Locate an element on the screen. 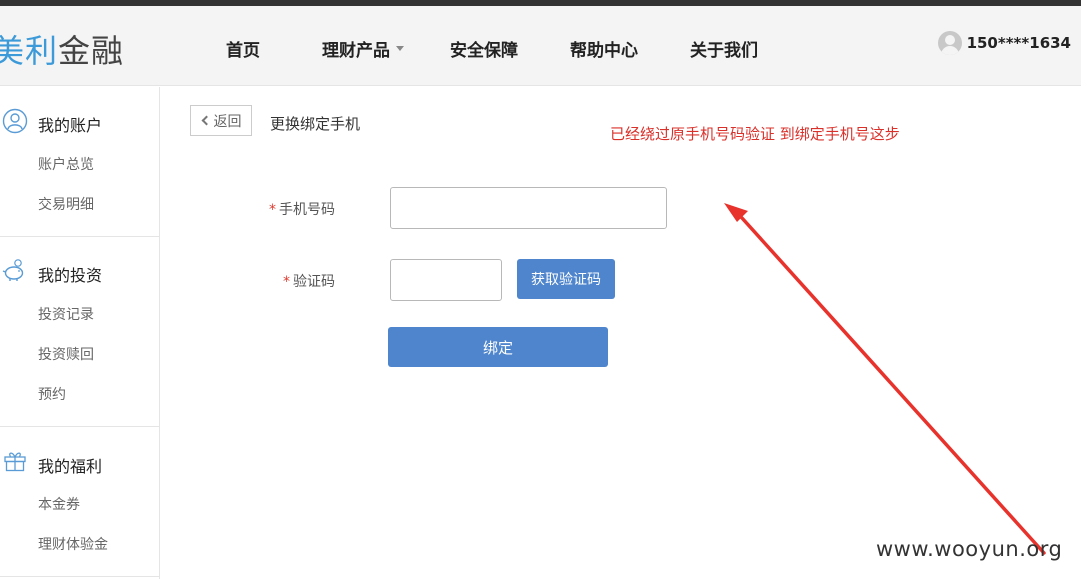 The image size is (1081, 579). code-input is located at coordinates (446, 280).